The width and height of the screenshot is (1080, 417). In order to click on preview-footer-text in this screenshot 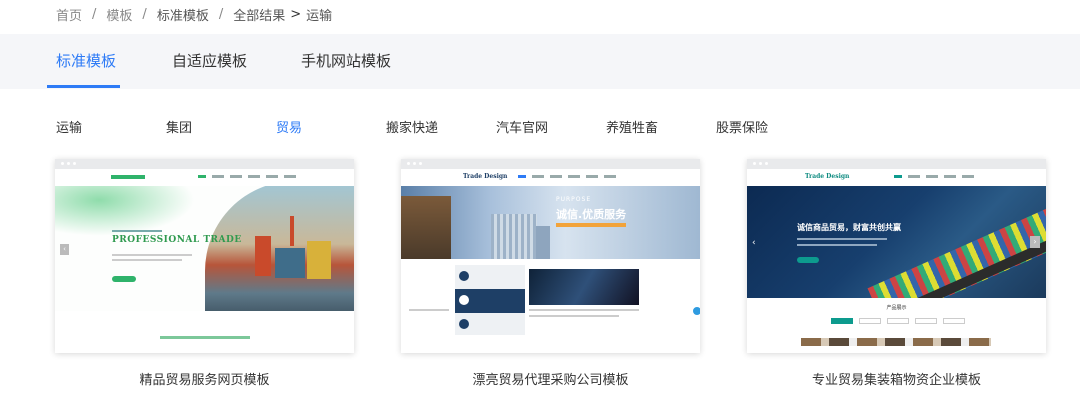, I will do `click(205, 337)`.